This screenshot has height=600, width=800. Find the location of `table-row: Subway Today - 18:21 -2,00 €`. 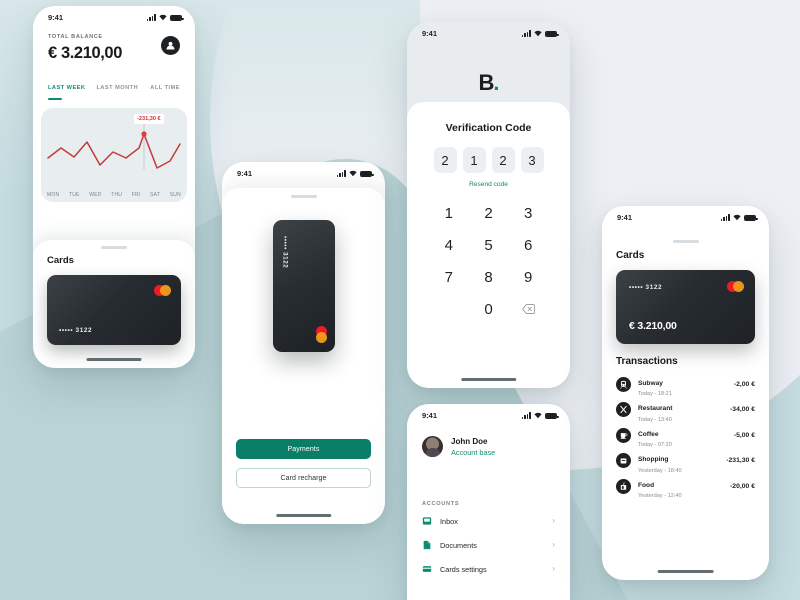

table-row: Subway Today - 18:21 -2,00 € is located at coordinates (685, 384).